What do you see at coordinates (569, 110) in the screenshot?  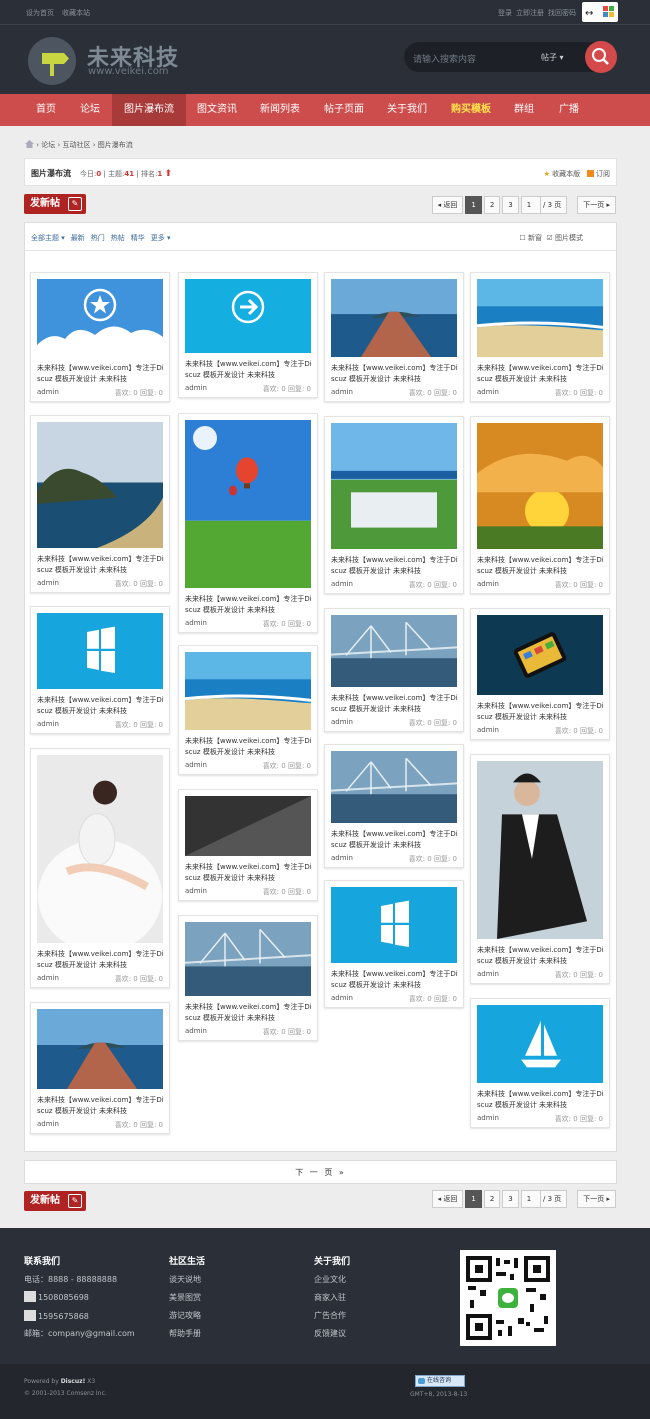 I see `nav-broadcast: 广播` at bounding box center [569, 110].